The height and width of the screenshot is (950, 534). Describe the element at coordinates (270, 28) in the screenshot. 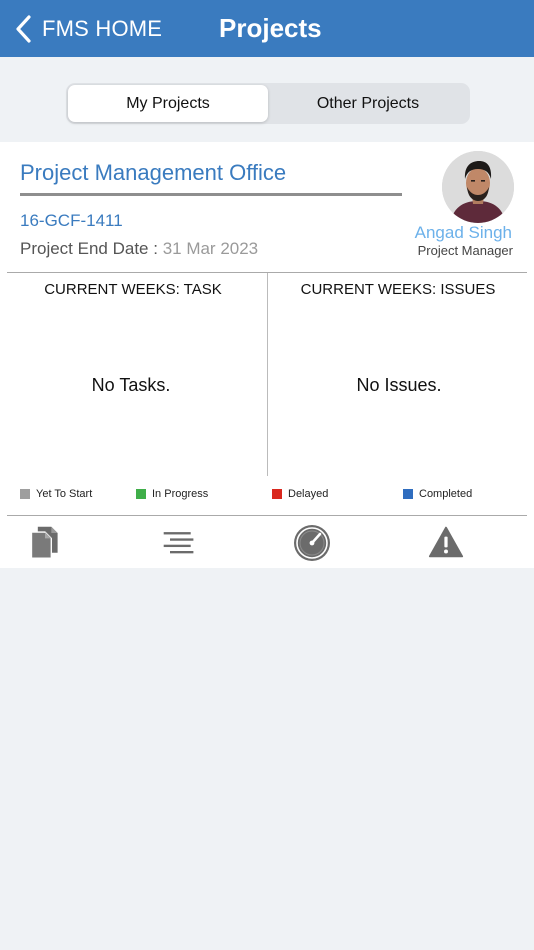

I see `page-title: Projects` at that location.